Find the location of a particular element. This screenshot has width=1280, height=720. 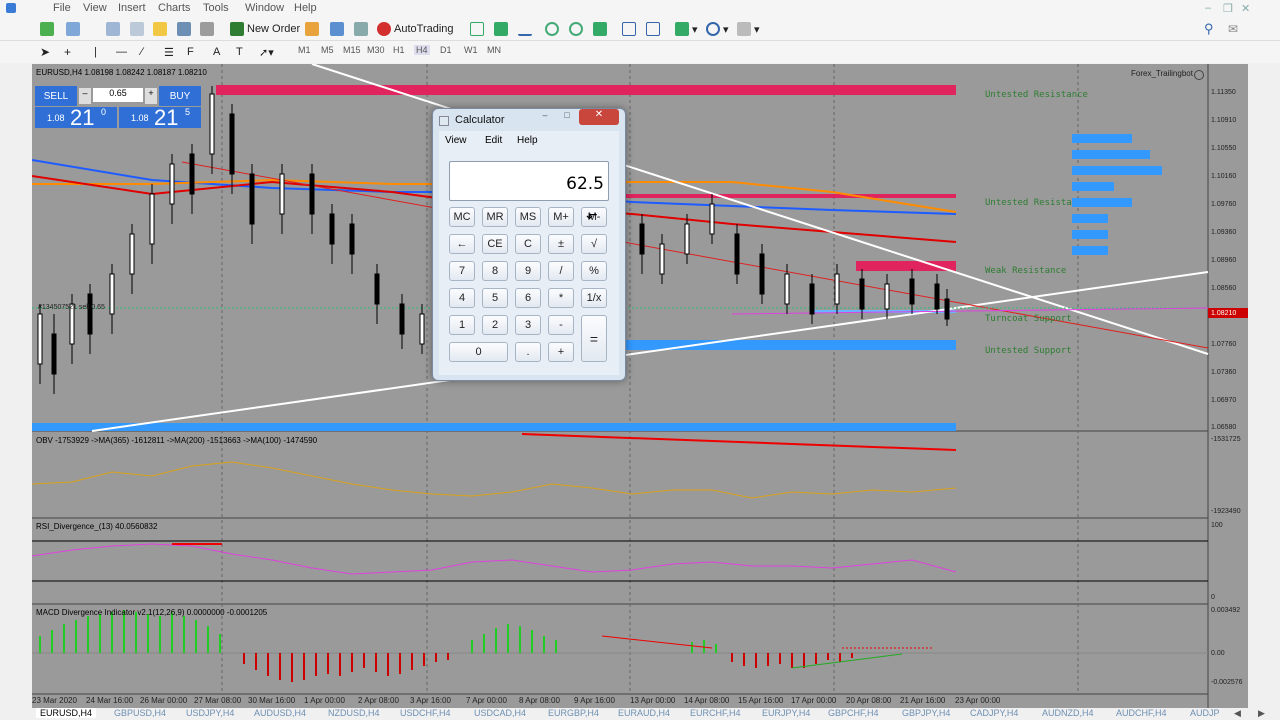

zoom-out-icon is located at coordinates (576, 29).